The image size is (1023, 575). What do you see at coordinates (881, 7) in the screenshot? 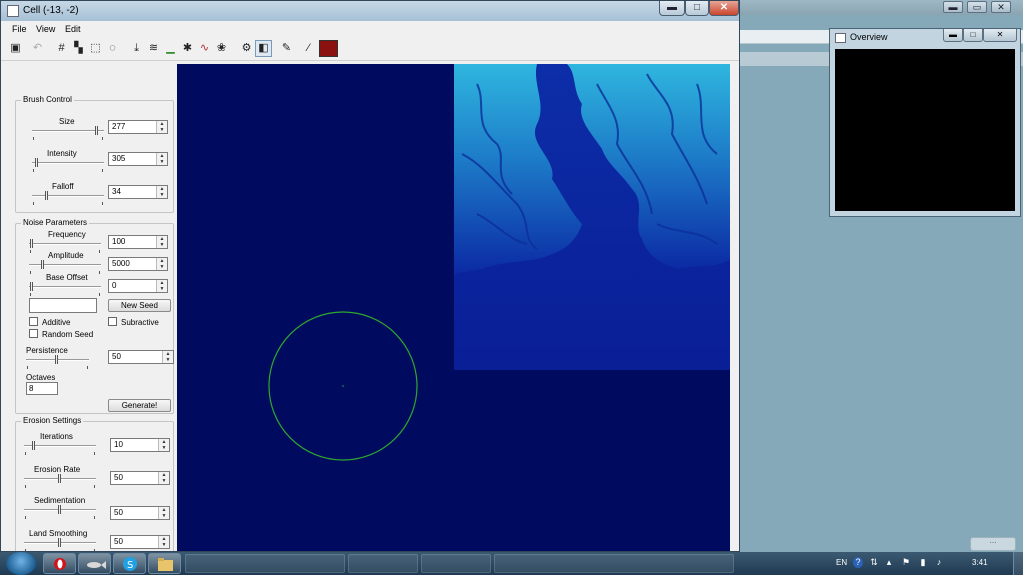
I see `background-titlebar: ▬ ▭ ✕` at bounding box center [881, 7].